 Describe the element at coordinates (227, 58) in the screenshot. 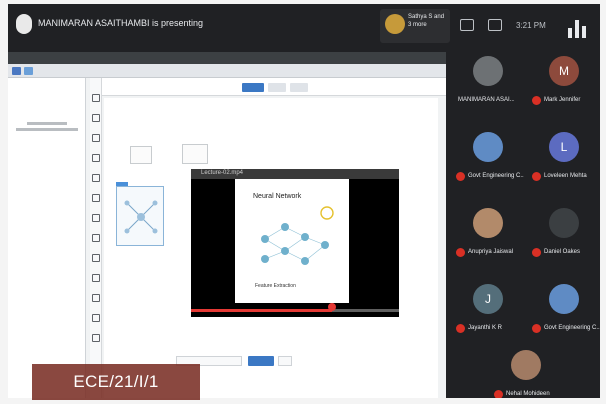

I see `shared-app-titlebar` at that location.